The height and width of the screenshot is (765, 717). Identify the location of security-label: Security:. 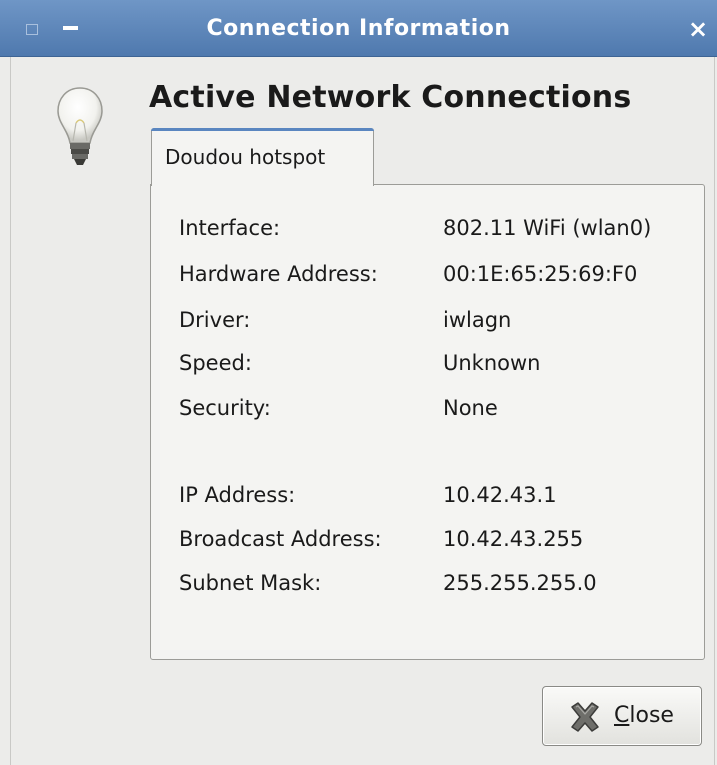
(225, 408).